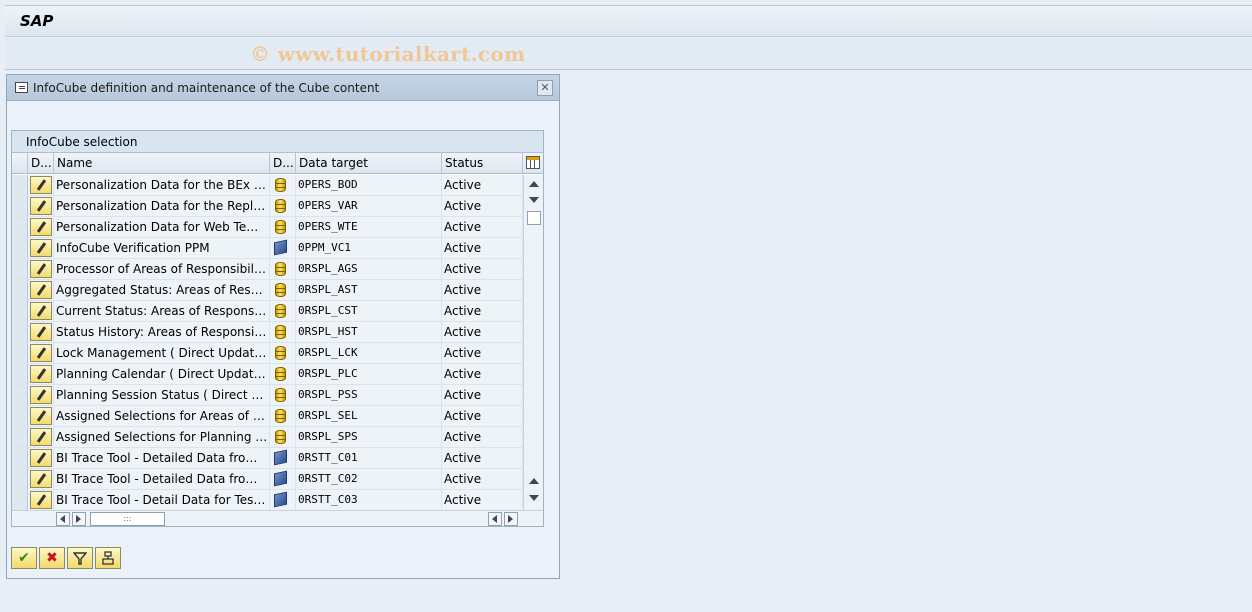 This screenshot has width=1252, height=612. I want to click on close-icon: ✕, so click(545, 88).